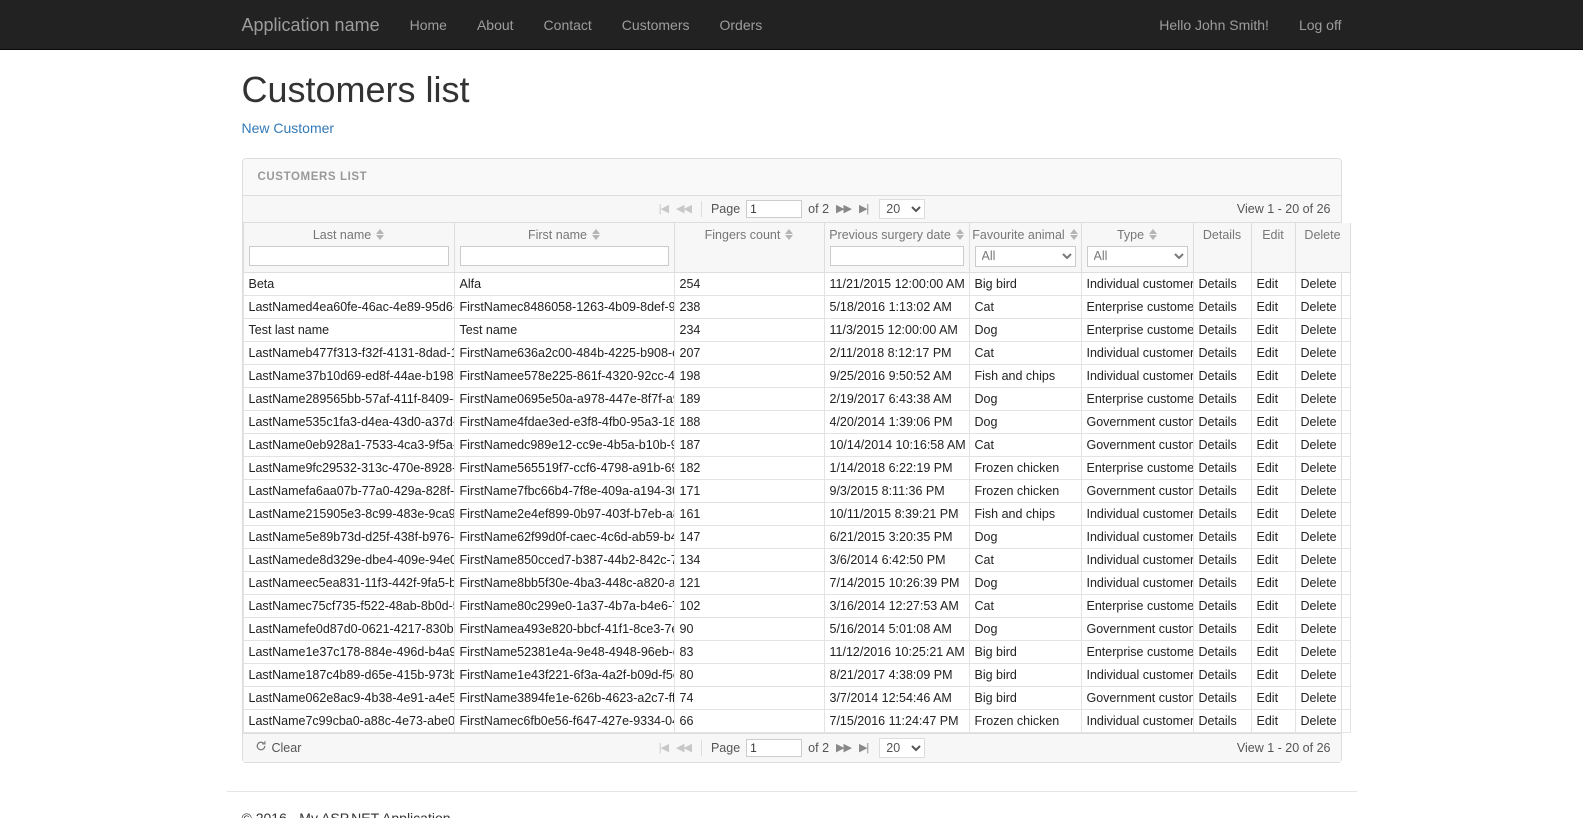 The width and height of the screenshot is (1583, 818). I want to click on page-size-select-bottom: 5102050, so click(902, 747).